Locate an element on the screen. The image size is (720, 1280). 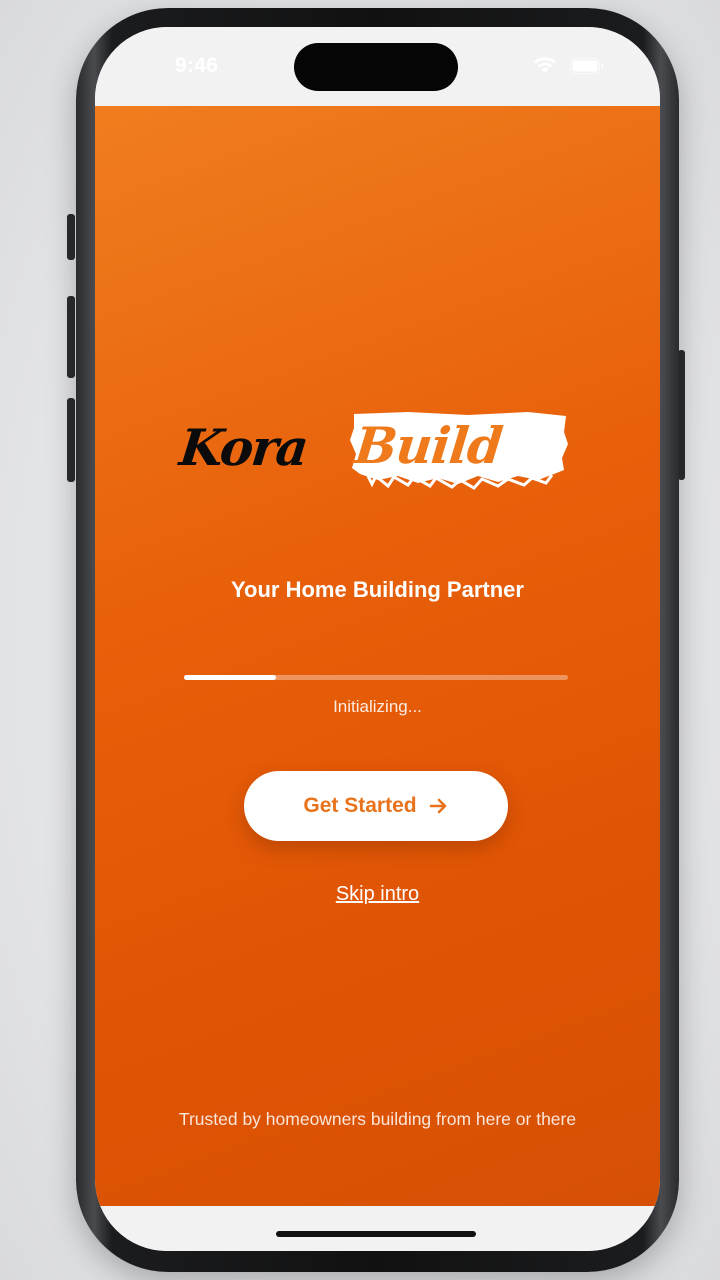
home-indicator is located at coordinates (376, 1234).